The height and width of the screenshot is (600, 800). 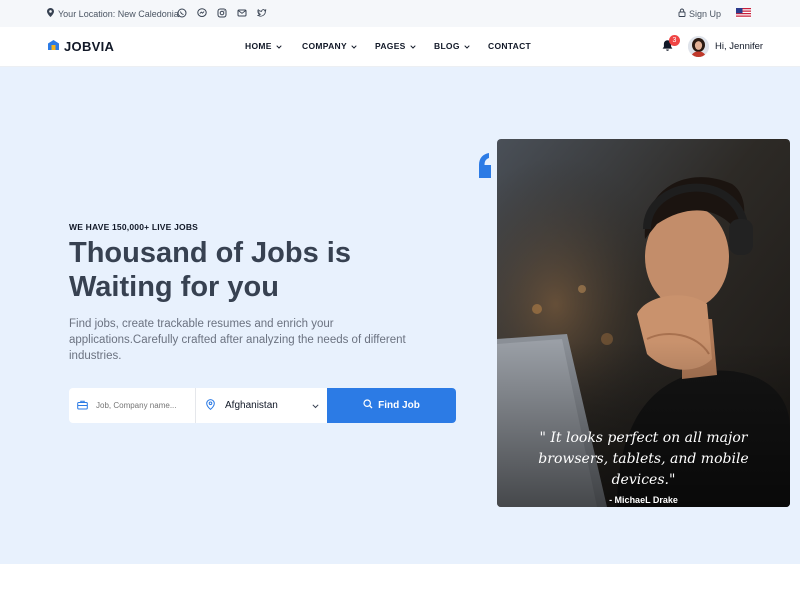 I want to click on twitter-icon, so click(x=261, y=12).